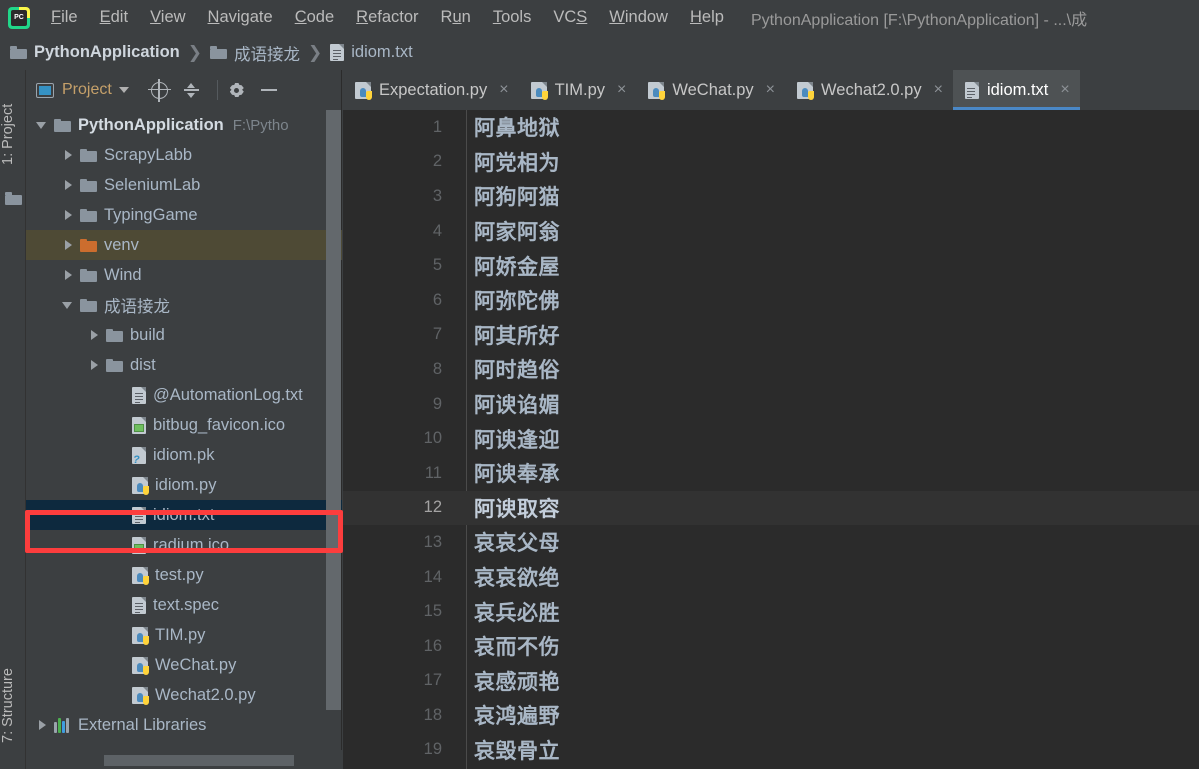 Image resolution: width=1199 pixels, height=769 pixels. Describe the element at coordinates (184, 335) in the screenshot. I see `tree-node-build: build` at that location.